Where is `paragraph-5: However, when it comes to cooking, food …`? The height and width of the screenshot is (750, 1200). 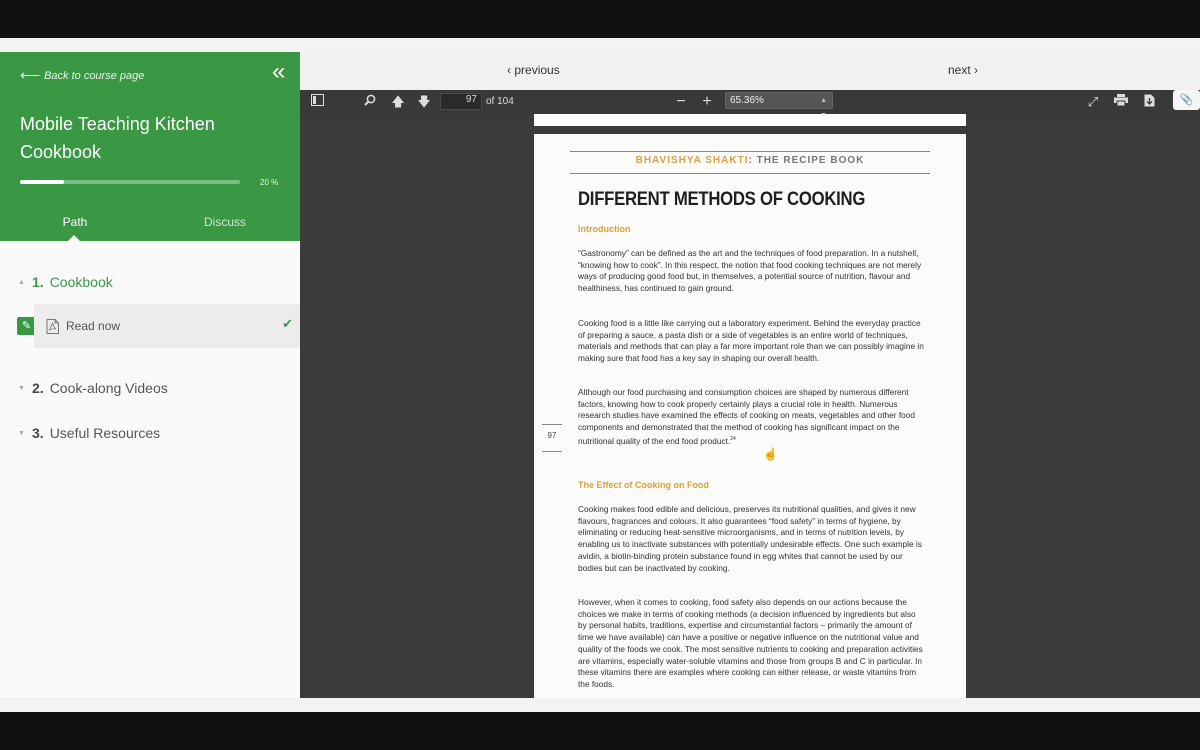
paragraph-5: However, when it comes to cooking, food … is located at coordinates (750, 643).